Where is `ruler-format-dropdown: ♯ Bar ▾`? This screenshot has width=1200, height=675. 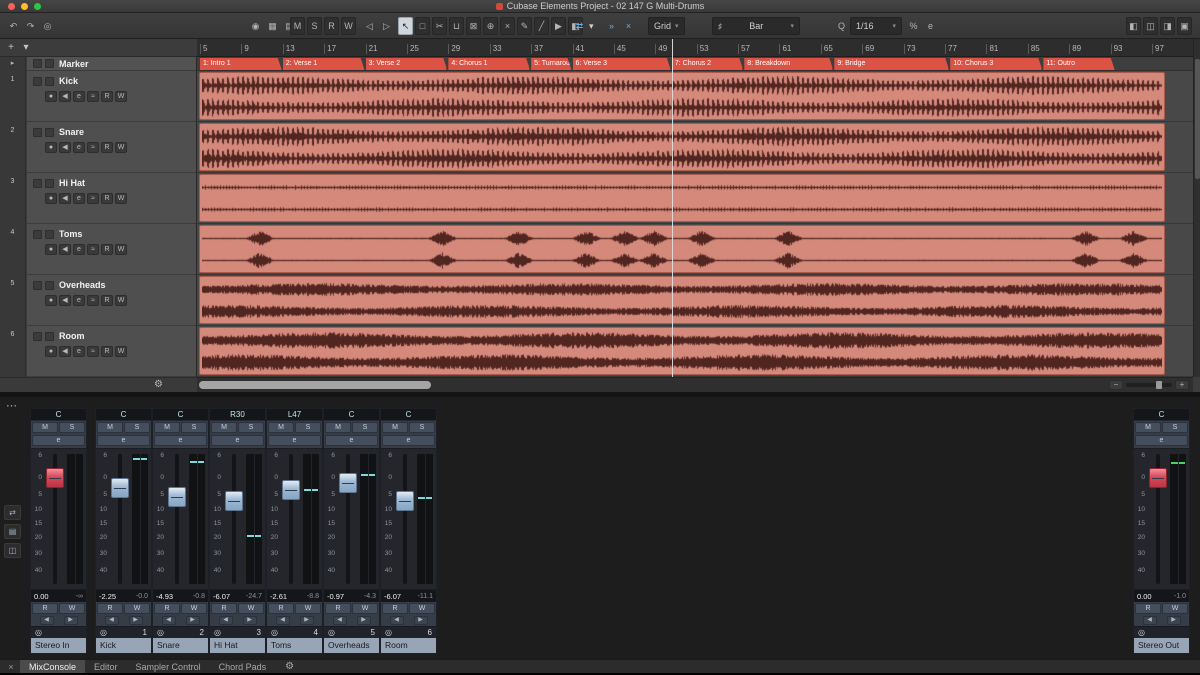
ruler-format-dropdown: ♯ Bar ▾ is located at coordinates (756, 26).